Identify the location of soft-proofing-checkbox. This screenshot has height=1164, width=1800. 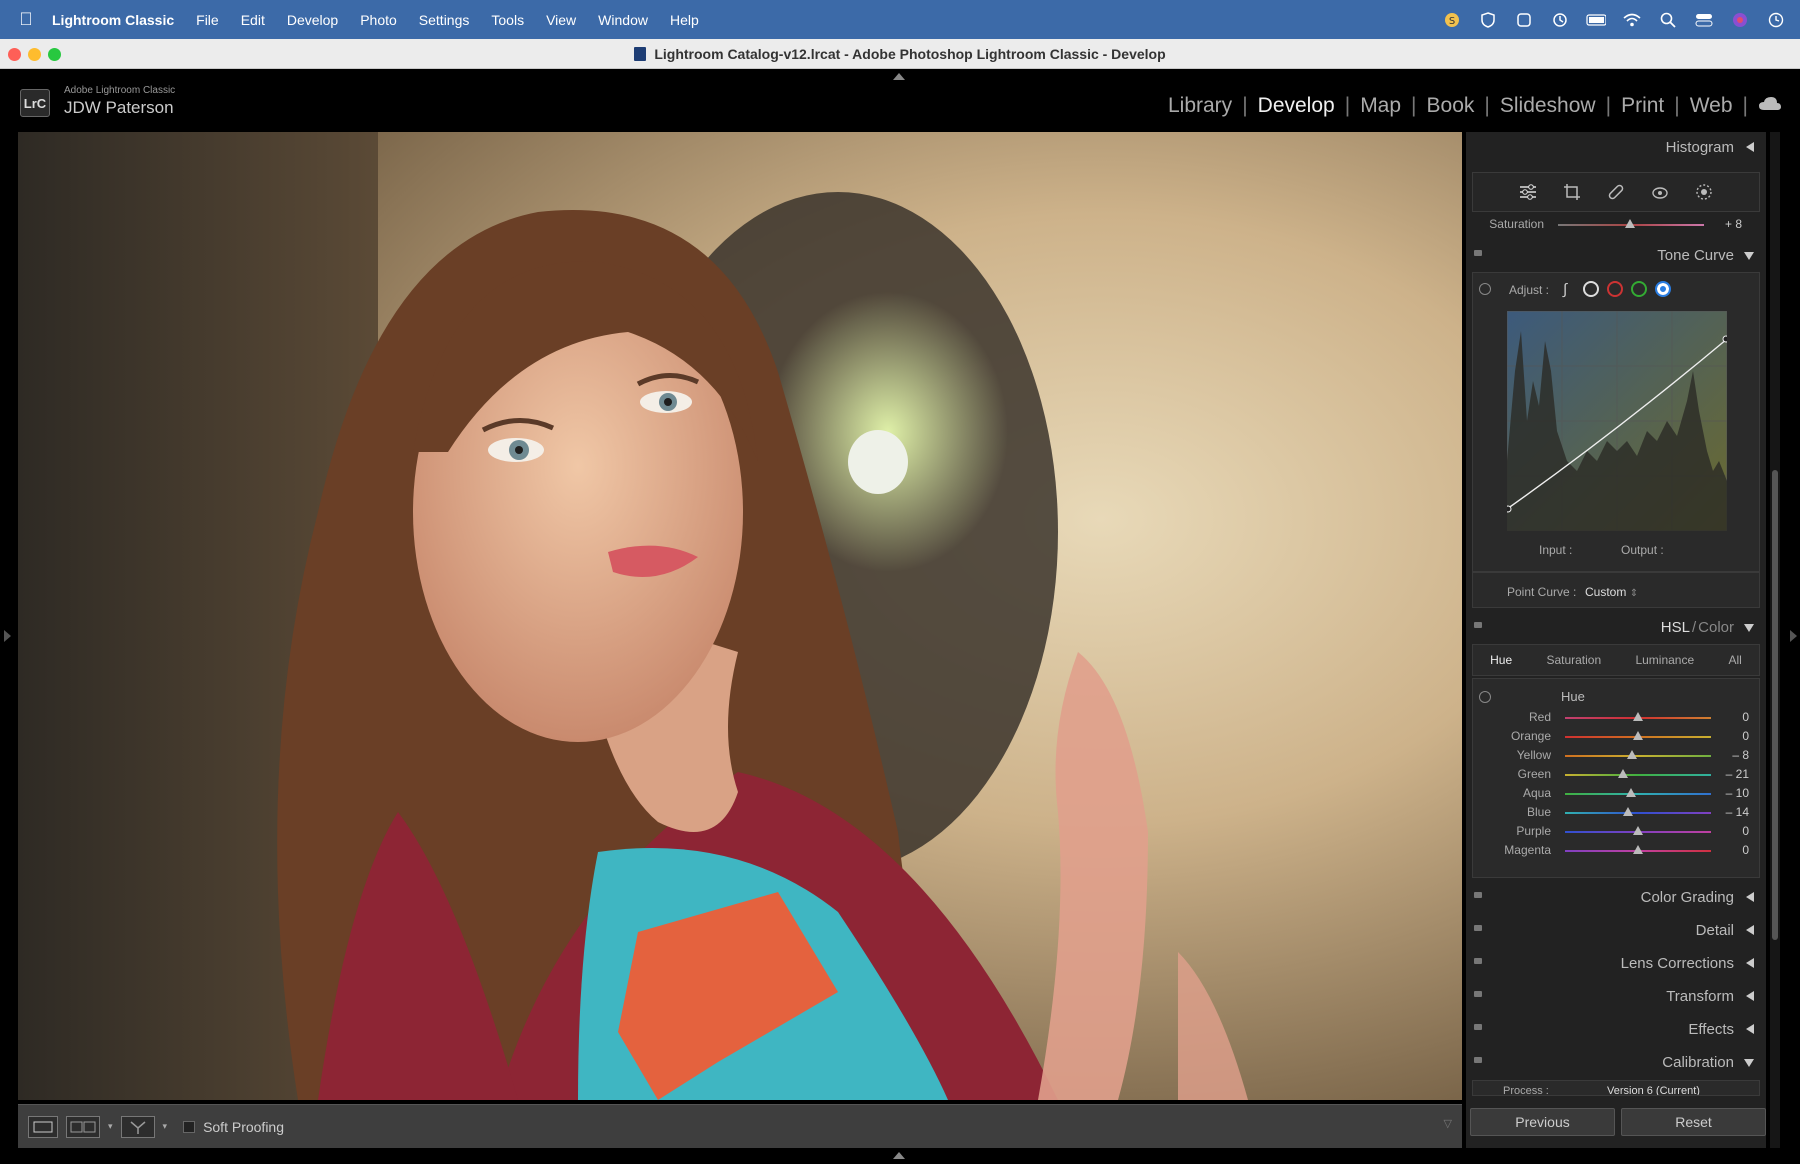
(189, 1126).